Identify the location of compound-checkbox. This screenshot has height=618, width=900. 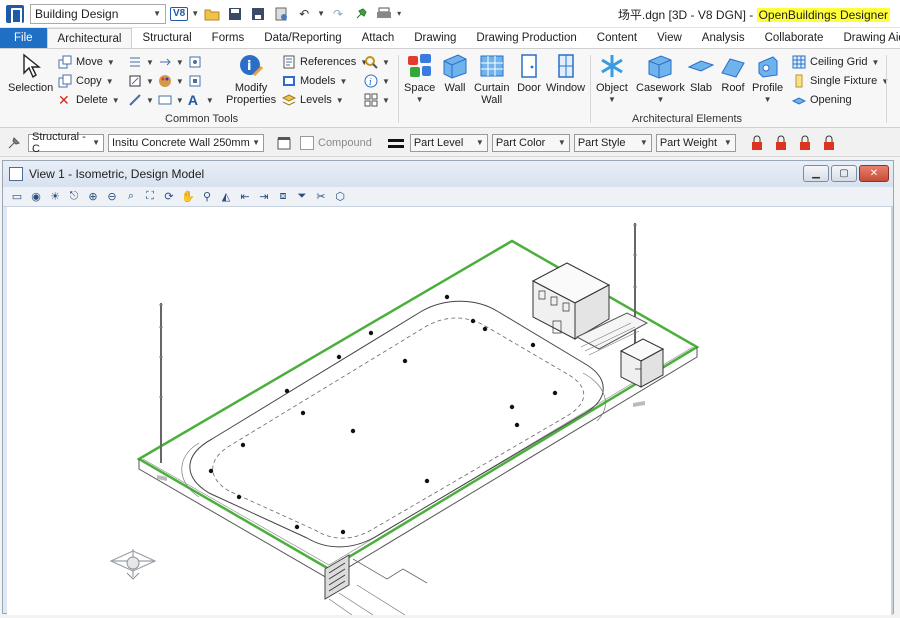
(307, 142).